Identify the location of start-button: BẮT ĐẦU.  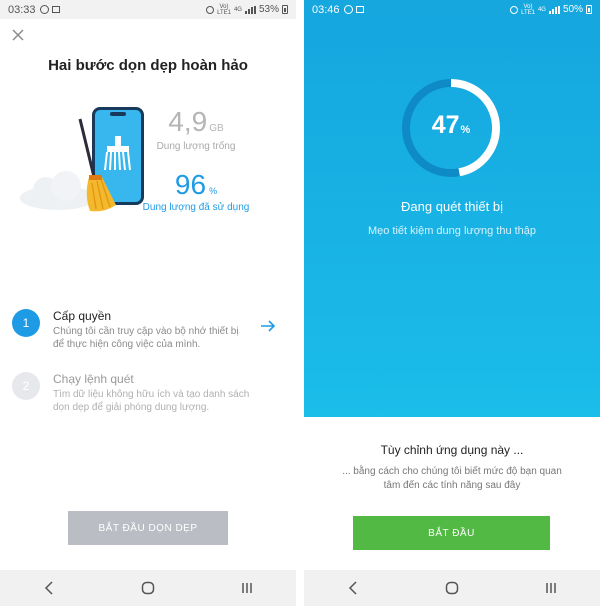
(451, 533).